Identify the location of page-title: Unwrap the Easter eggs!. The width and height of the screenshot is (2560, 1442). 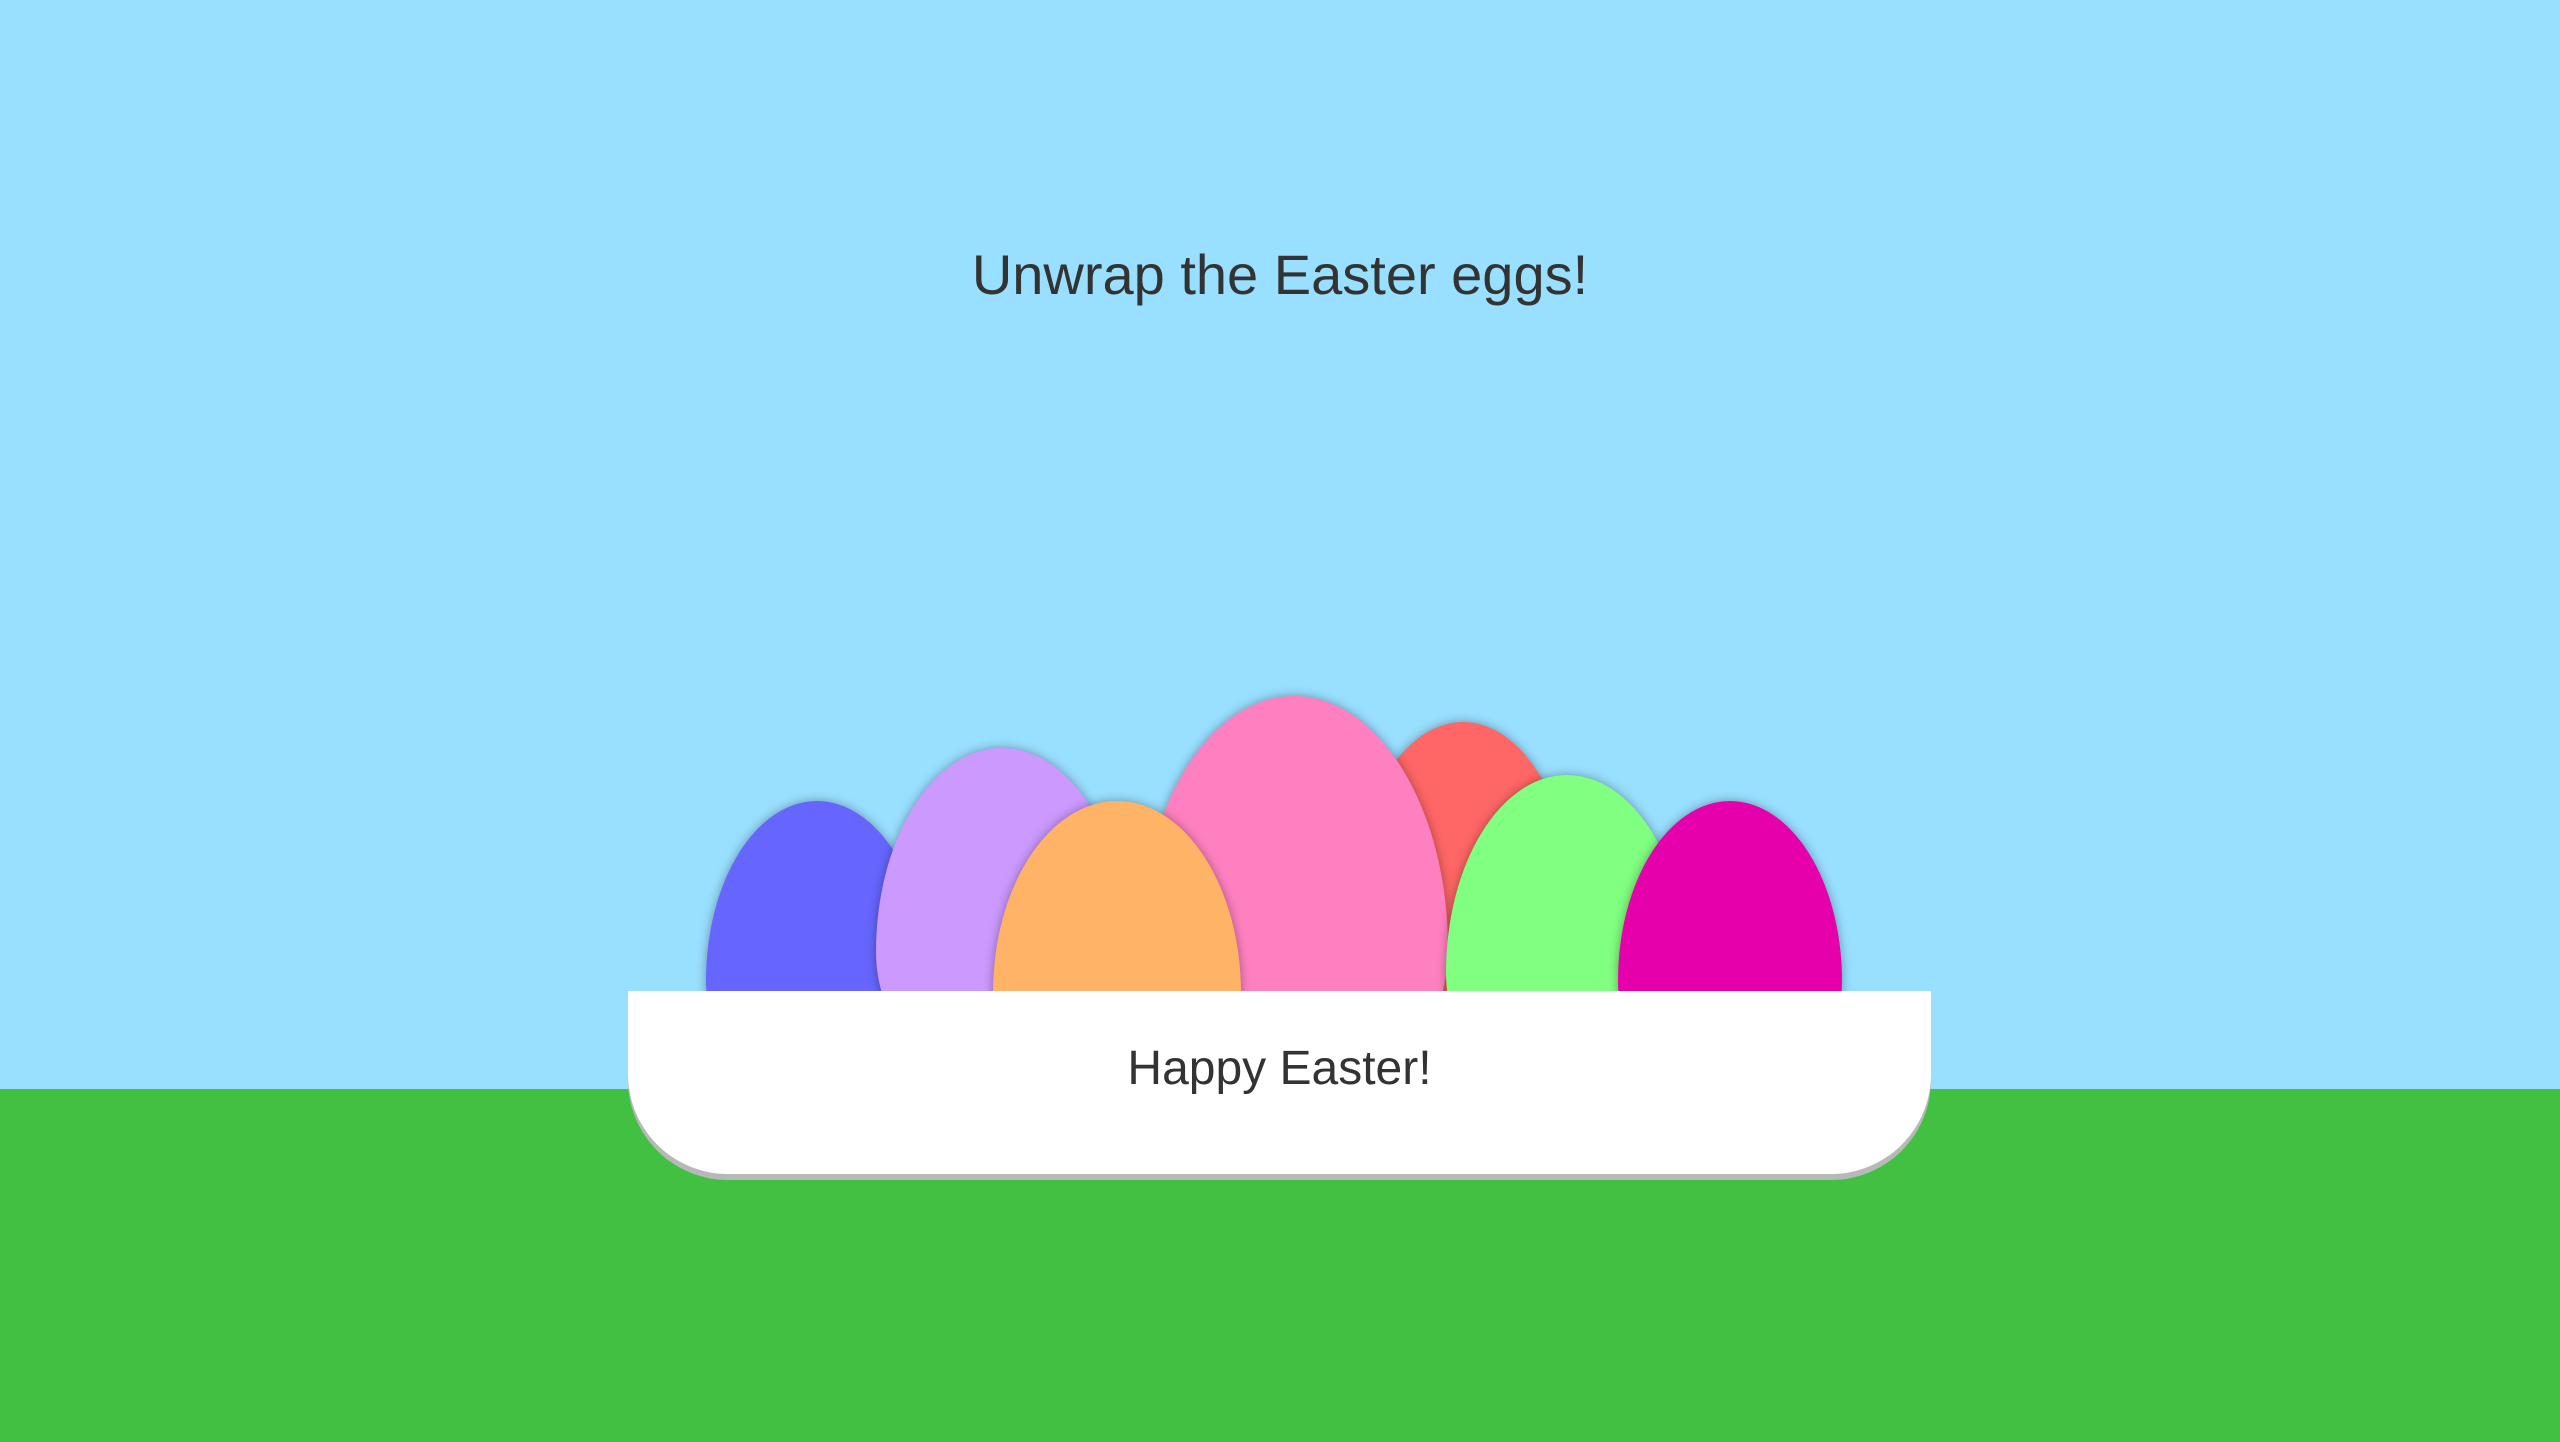
(1280, 274).